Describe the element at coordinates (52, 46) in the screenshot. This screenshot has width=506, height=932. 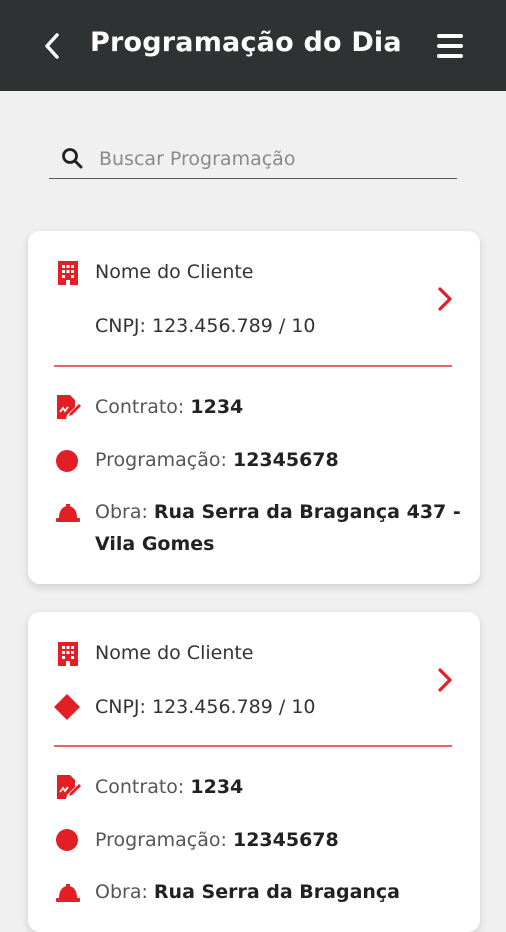
I see `chevron-left-icon` at that location.